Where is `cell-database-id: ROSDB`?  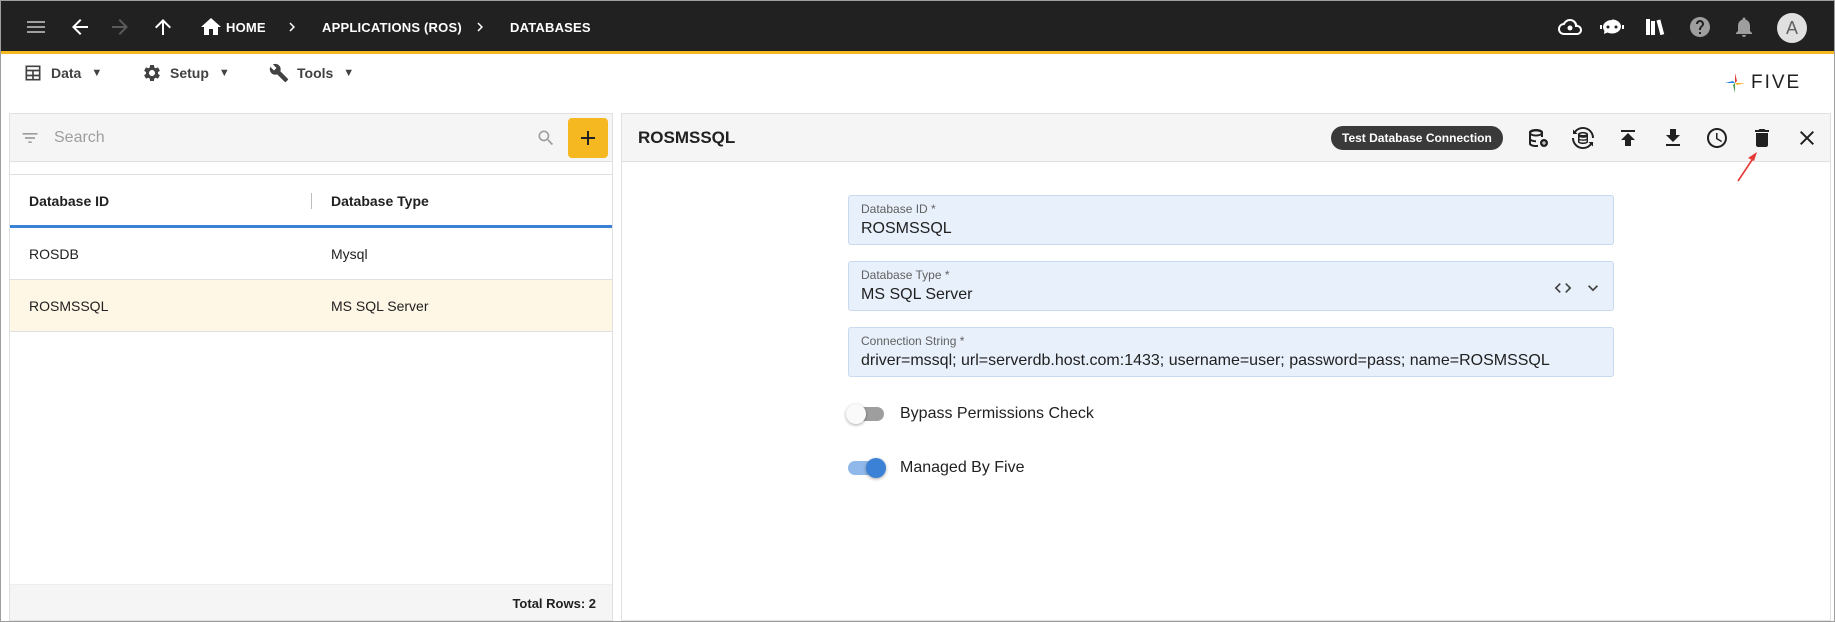 cell-database-id: ROSDB is located at coordinates (54, 254).